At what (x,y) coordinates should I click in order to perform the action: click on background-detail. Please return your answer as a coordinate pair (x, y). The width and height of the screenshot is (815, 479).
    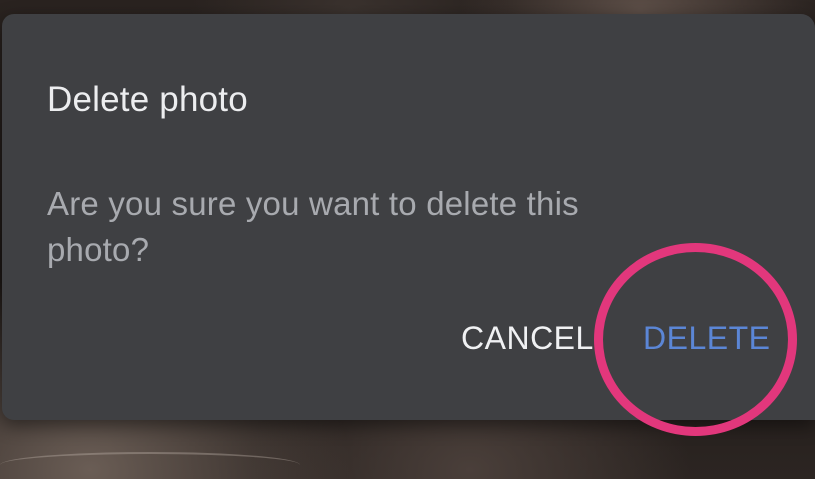
    Looking at the image, I should click on (150, 465).